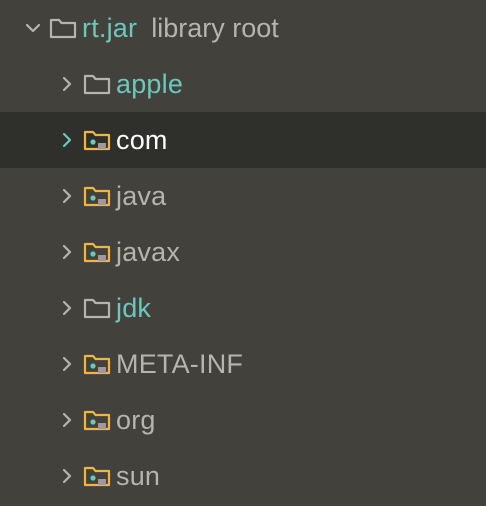  Describe the element at coordinates (215, 27) in the screenshot. I see `library-root-suffix: library root` at that location.